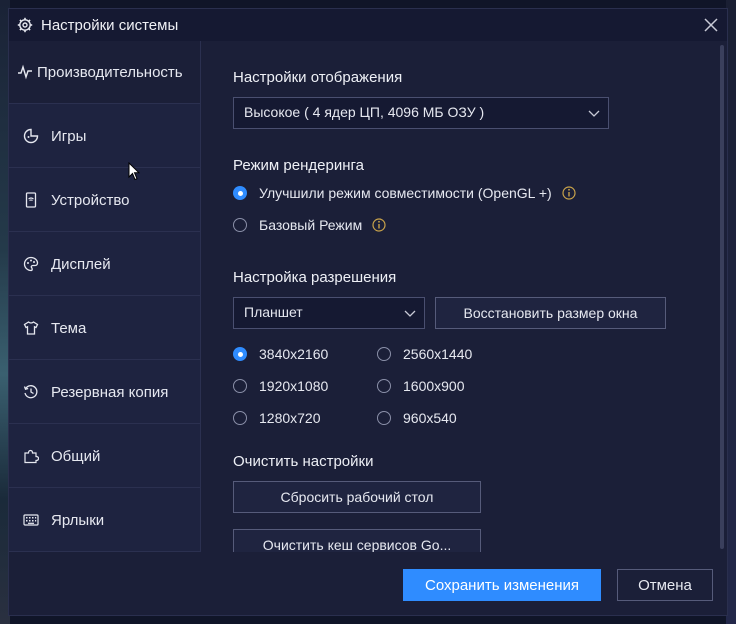 Image resolution: width=736 pixels, height=624 pixels. I want to click on dropdown-value: Планшет, so click(273, 312).